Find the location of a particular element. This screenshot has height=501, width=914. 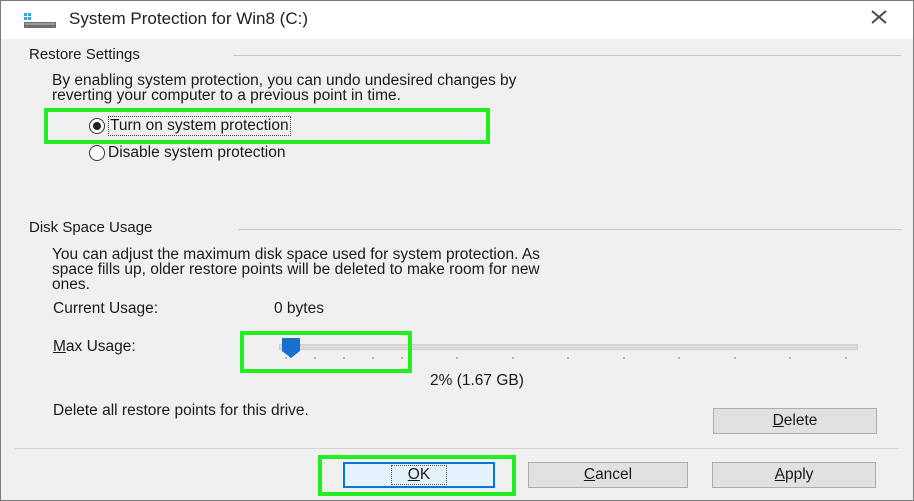

radio-turn-on-protection: Turn on system protection is located at coordinates (190, 126).